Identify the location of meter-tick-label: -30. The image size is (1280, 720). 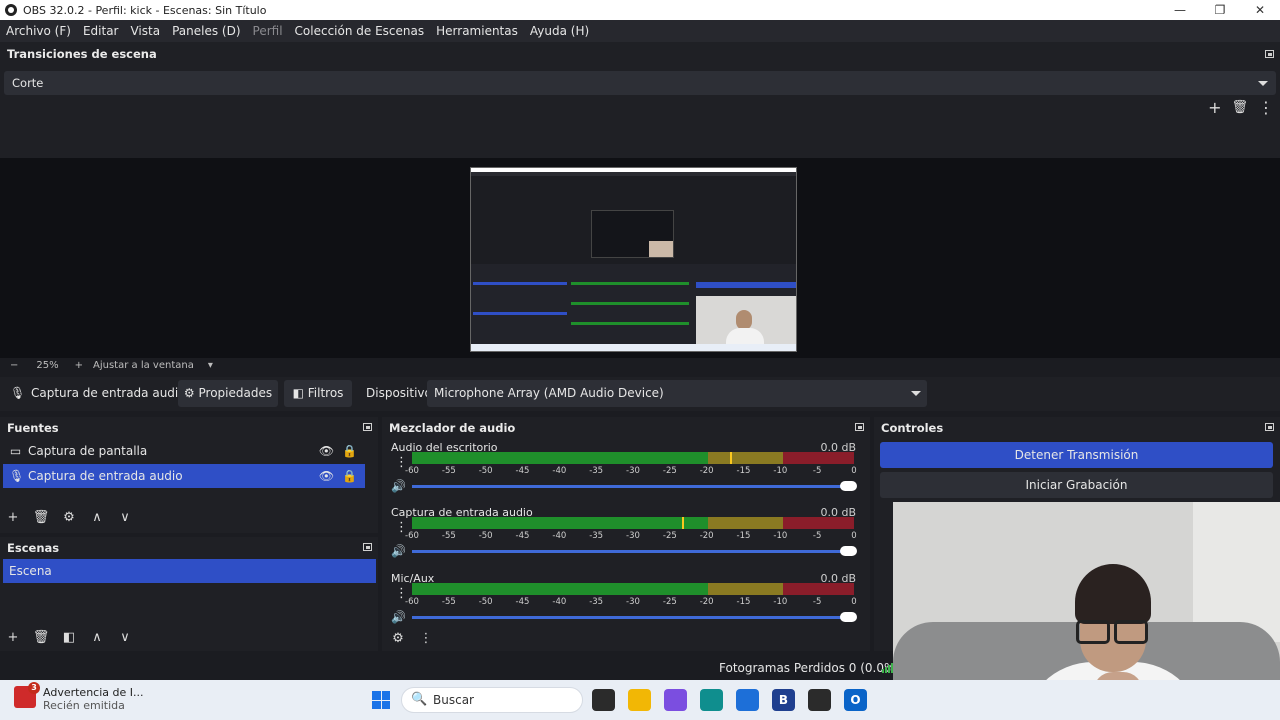
(633, 471).